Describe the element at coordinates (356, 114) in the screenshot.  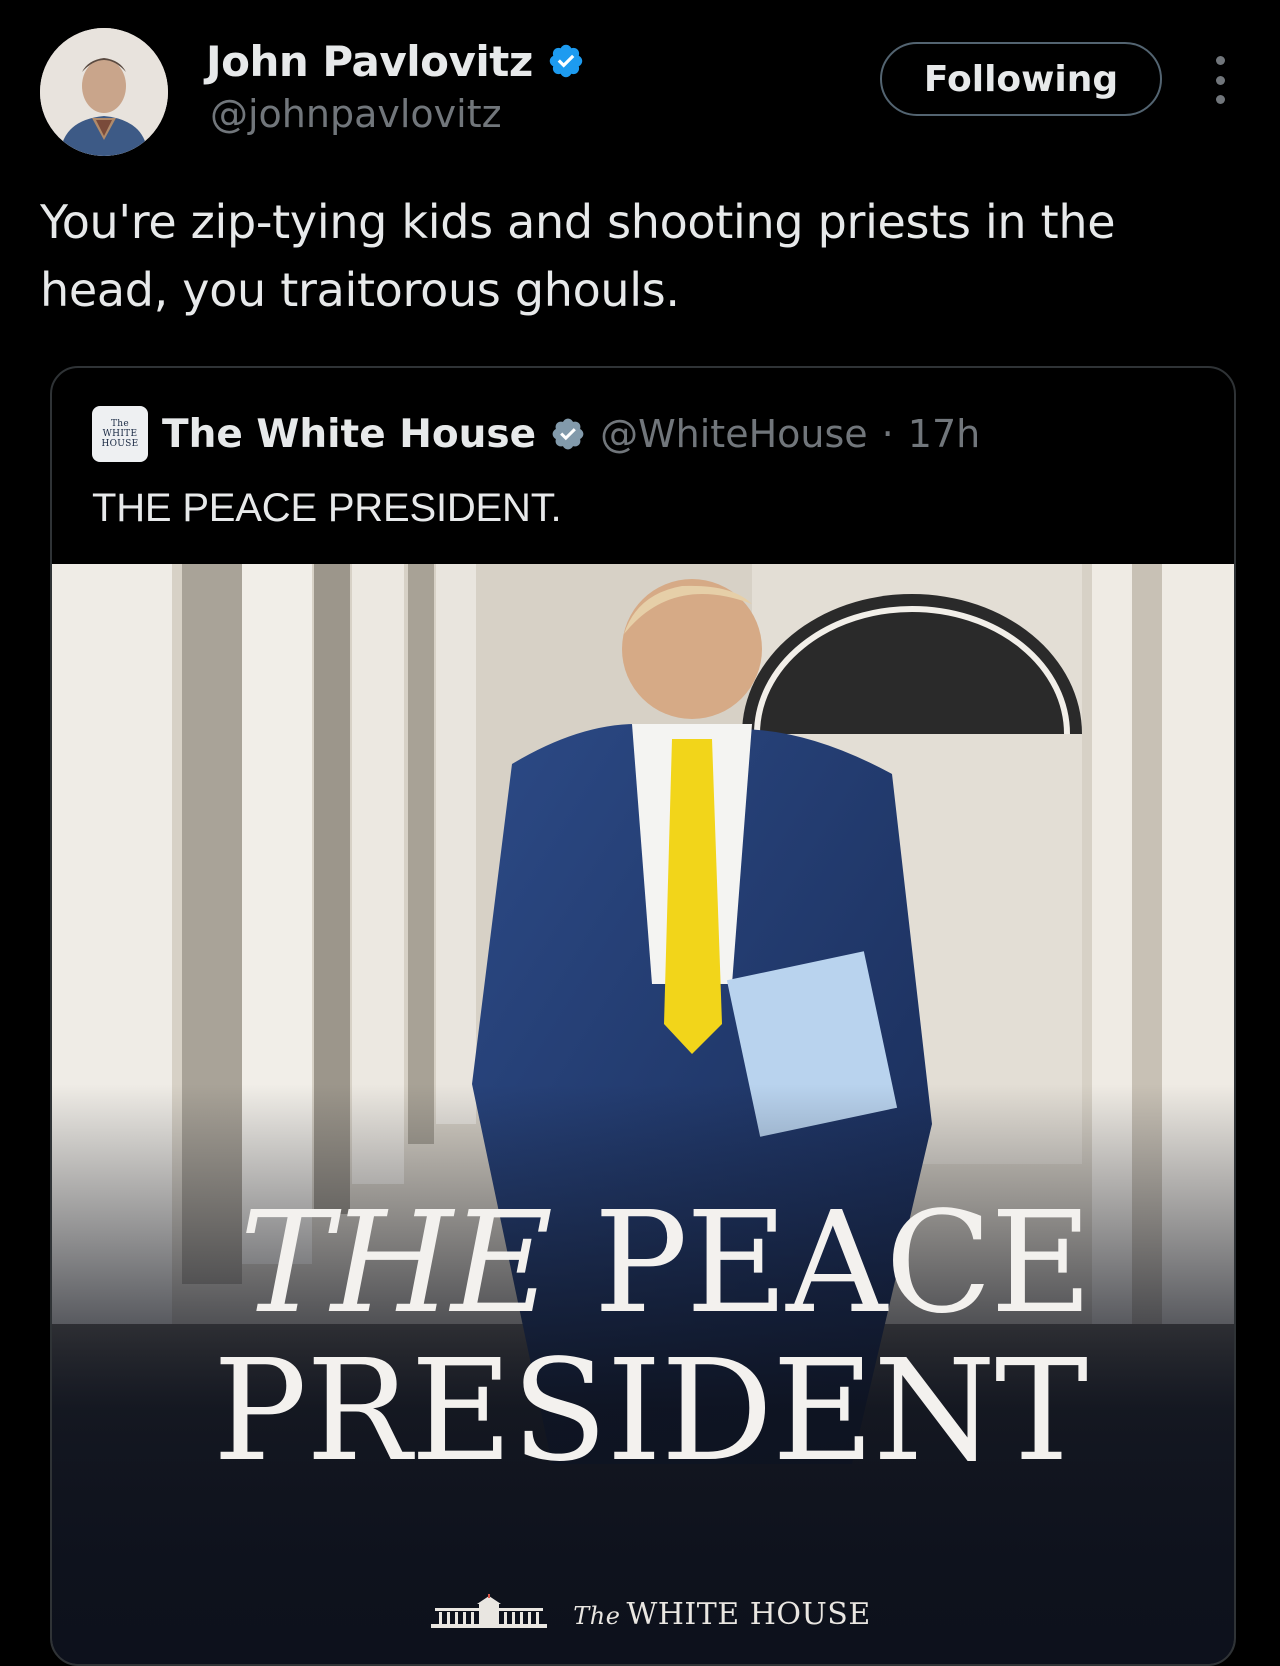
I see `author-handle: @johnpavlovitz` at that location.